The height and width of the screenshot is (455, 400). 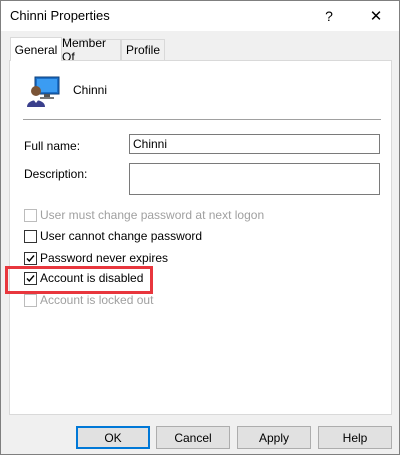 I want to click on close-icon: ✕, so click(x=376, y=16).